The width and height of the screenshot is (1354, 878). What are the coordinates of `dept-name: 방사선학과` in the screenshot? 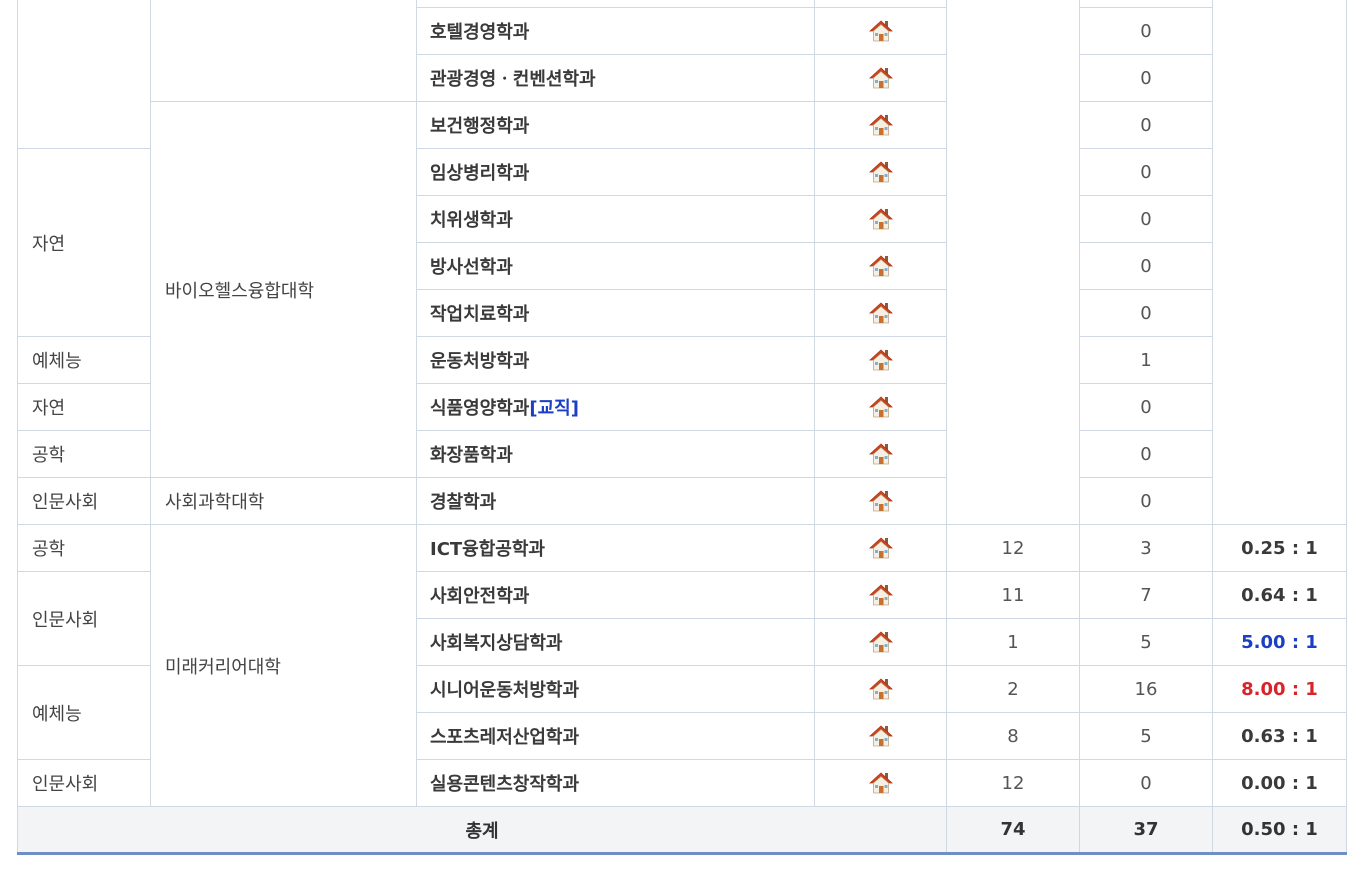 It's located at (615, 266).